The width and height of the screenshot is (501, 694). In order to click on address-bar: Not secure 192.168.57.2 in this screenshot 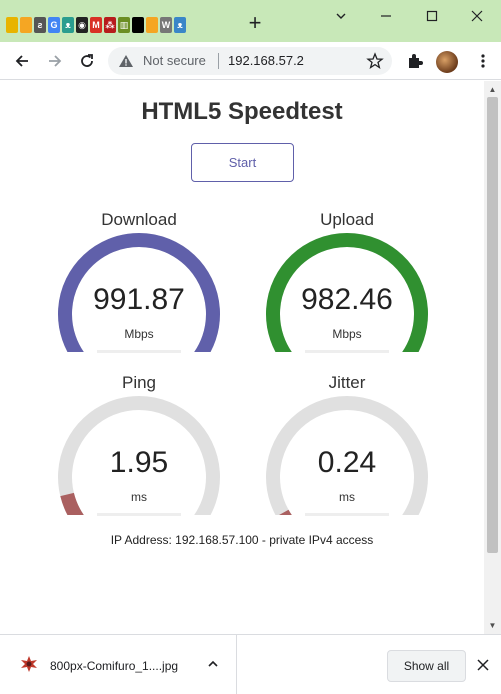, I will do `click(250, 61)`.